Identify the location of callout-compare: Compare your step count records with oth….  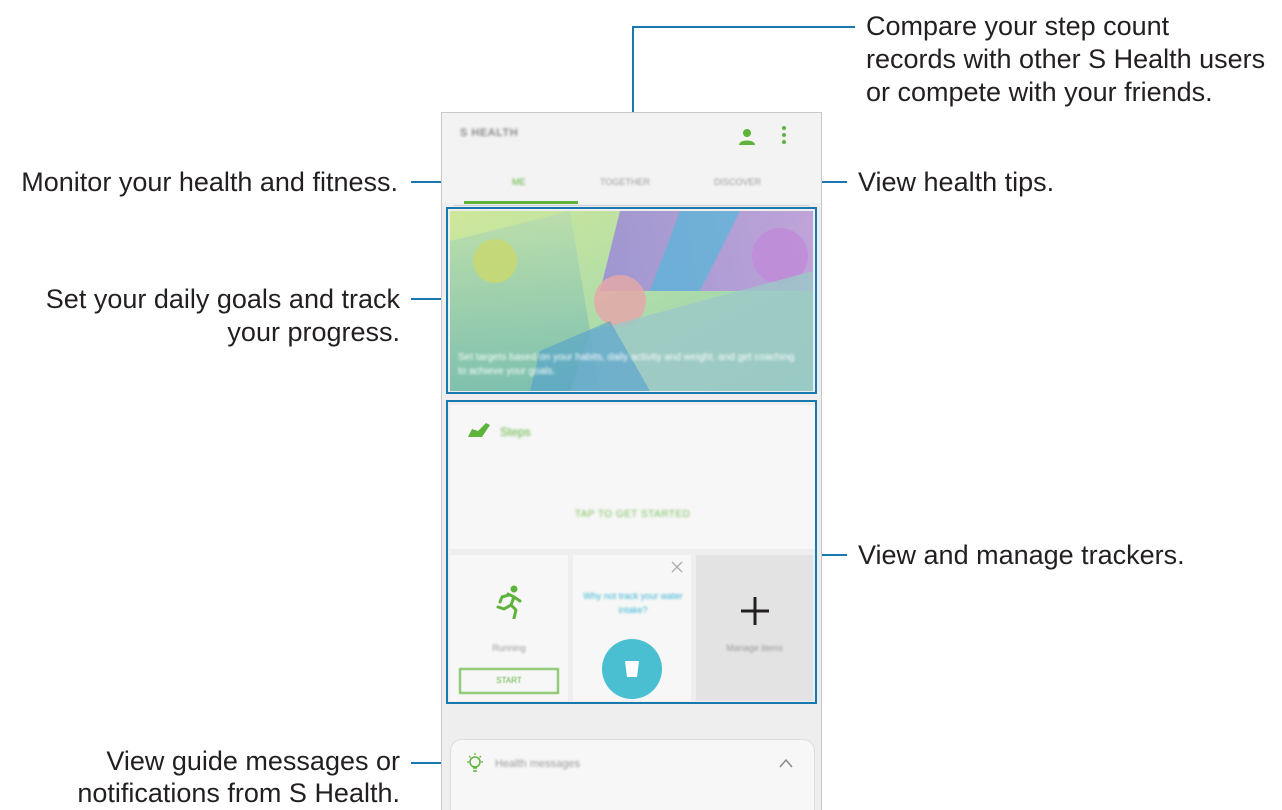
(1065, 59).